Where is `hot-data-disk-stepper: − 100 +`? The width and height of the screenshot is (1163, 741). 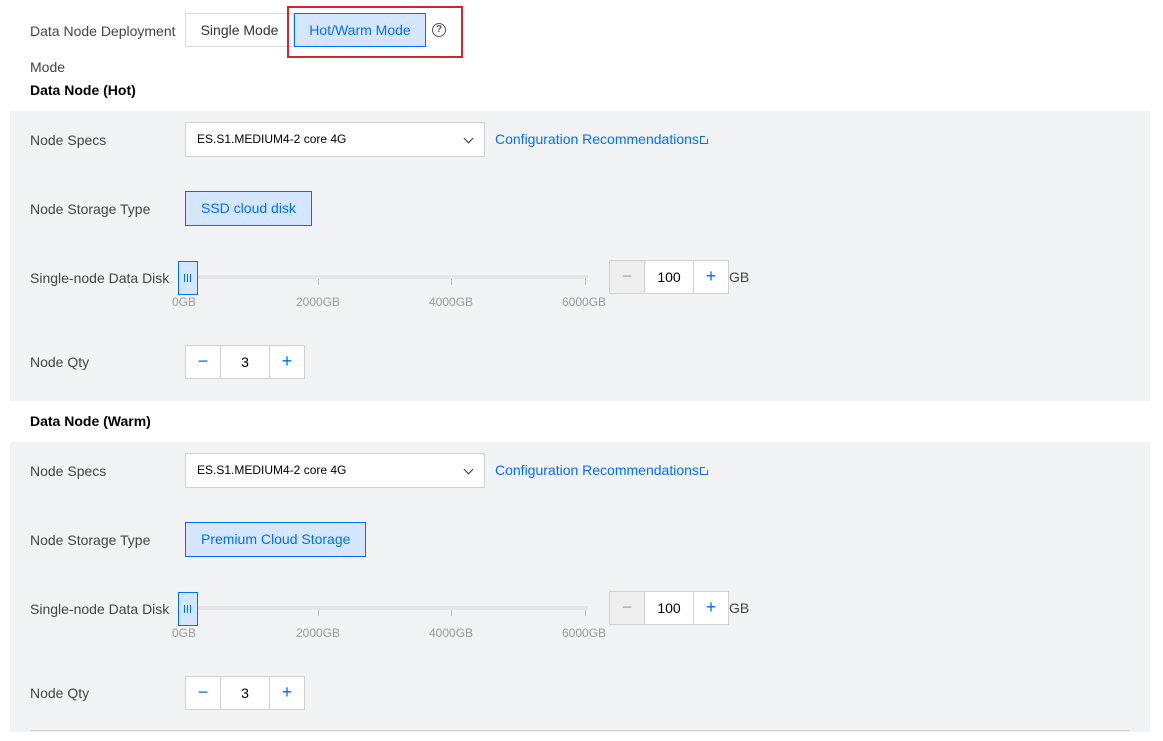
hot-data-disk-stepper: − 100 + is located at coordinates (669, 277).